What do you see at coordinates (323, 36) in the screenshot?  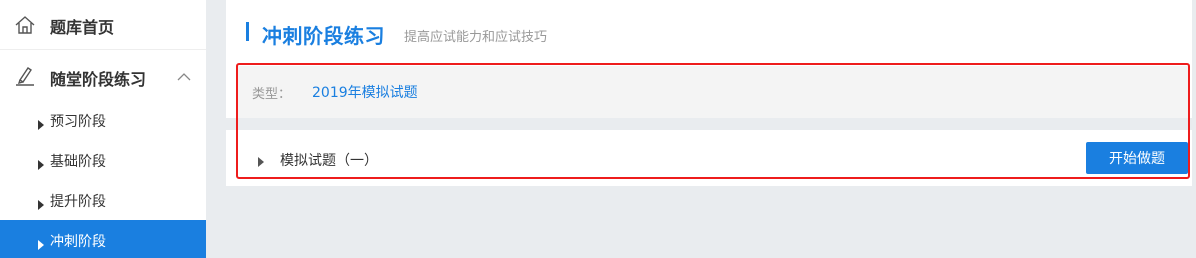 I see `page-title: 冲刺阶段练习` at bounding box center [323, 36].